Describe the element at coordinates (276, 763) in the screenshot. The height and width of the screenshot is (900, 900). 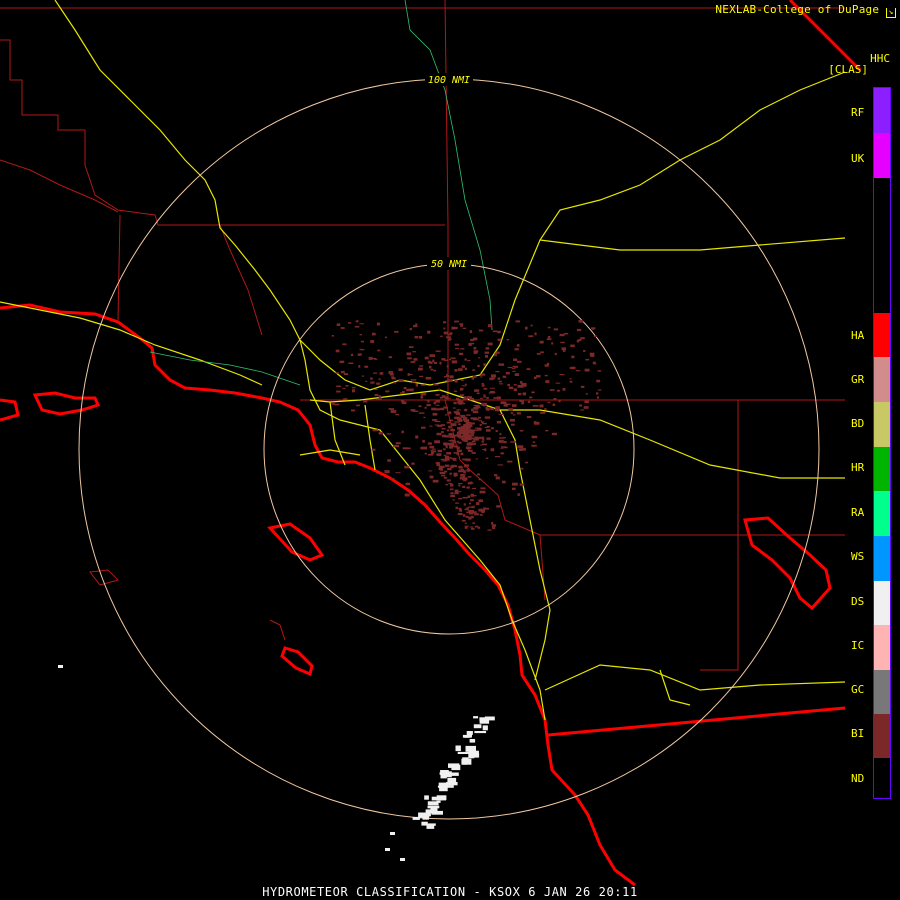
I see `dry-snow-echoes` at that location.